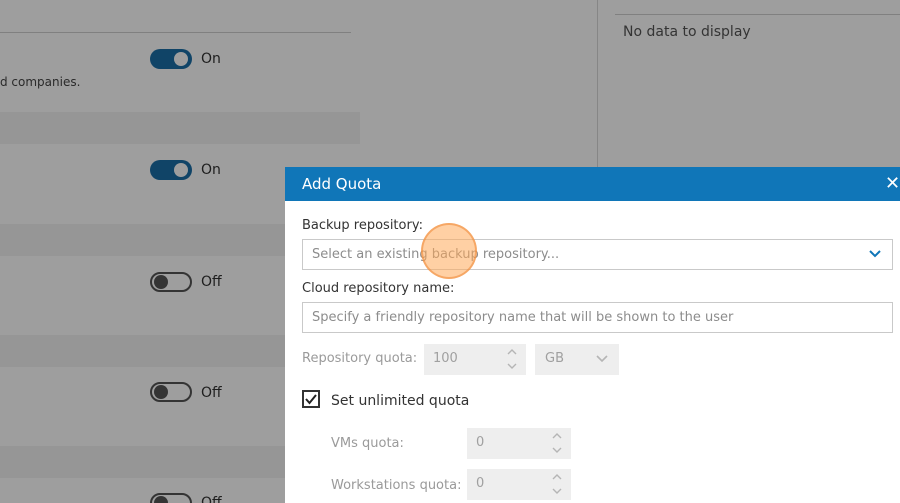 The image size is (900, 503). Describe the element at coordinates (519, 443) in the screenshot. I see `vms-quota-input: 0` at that location.